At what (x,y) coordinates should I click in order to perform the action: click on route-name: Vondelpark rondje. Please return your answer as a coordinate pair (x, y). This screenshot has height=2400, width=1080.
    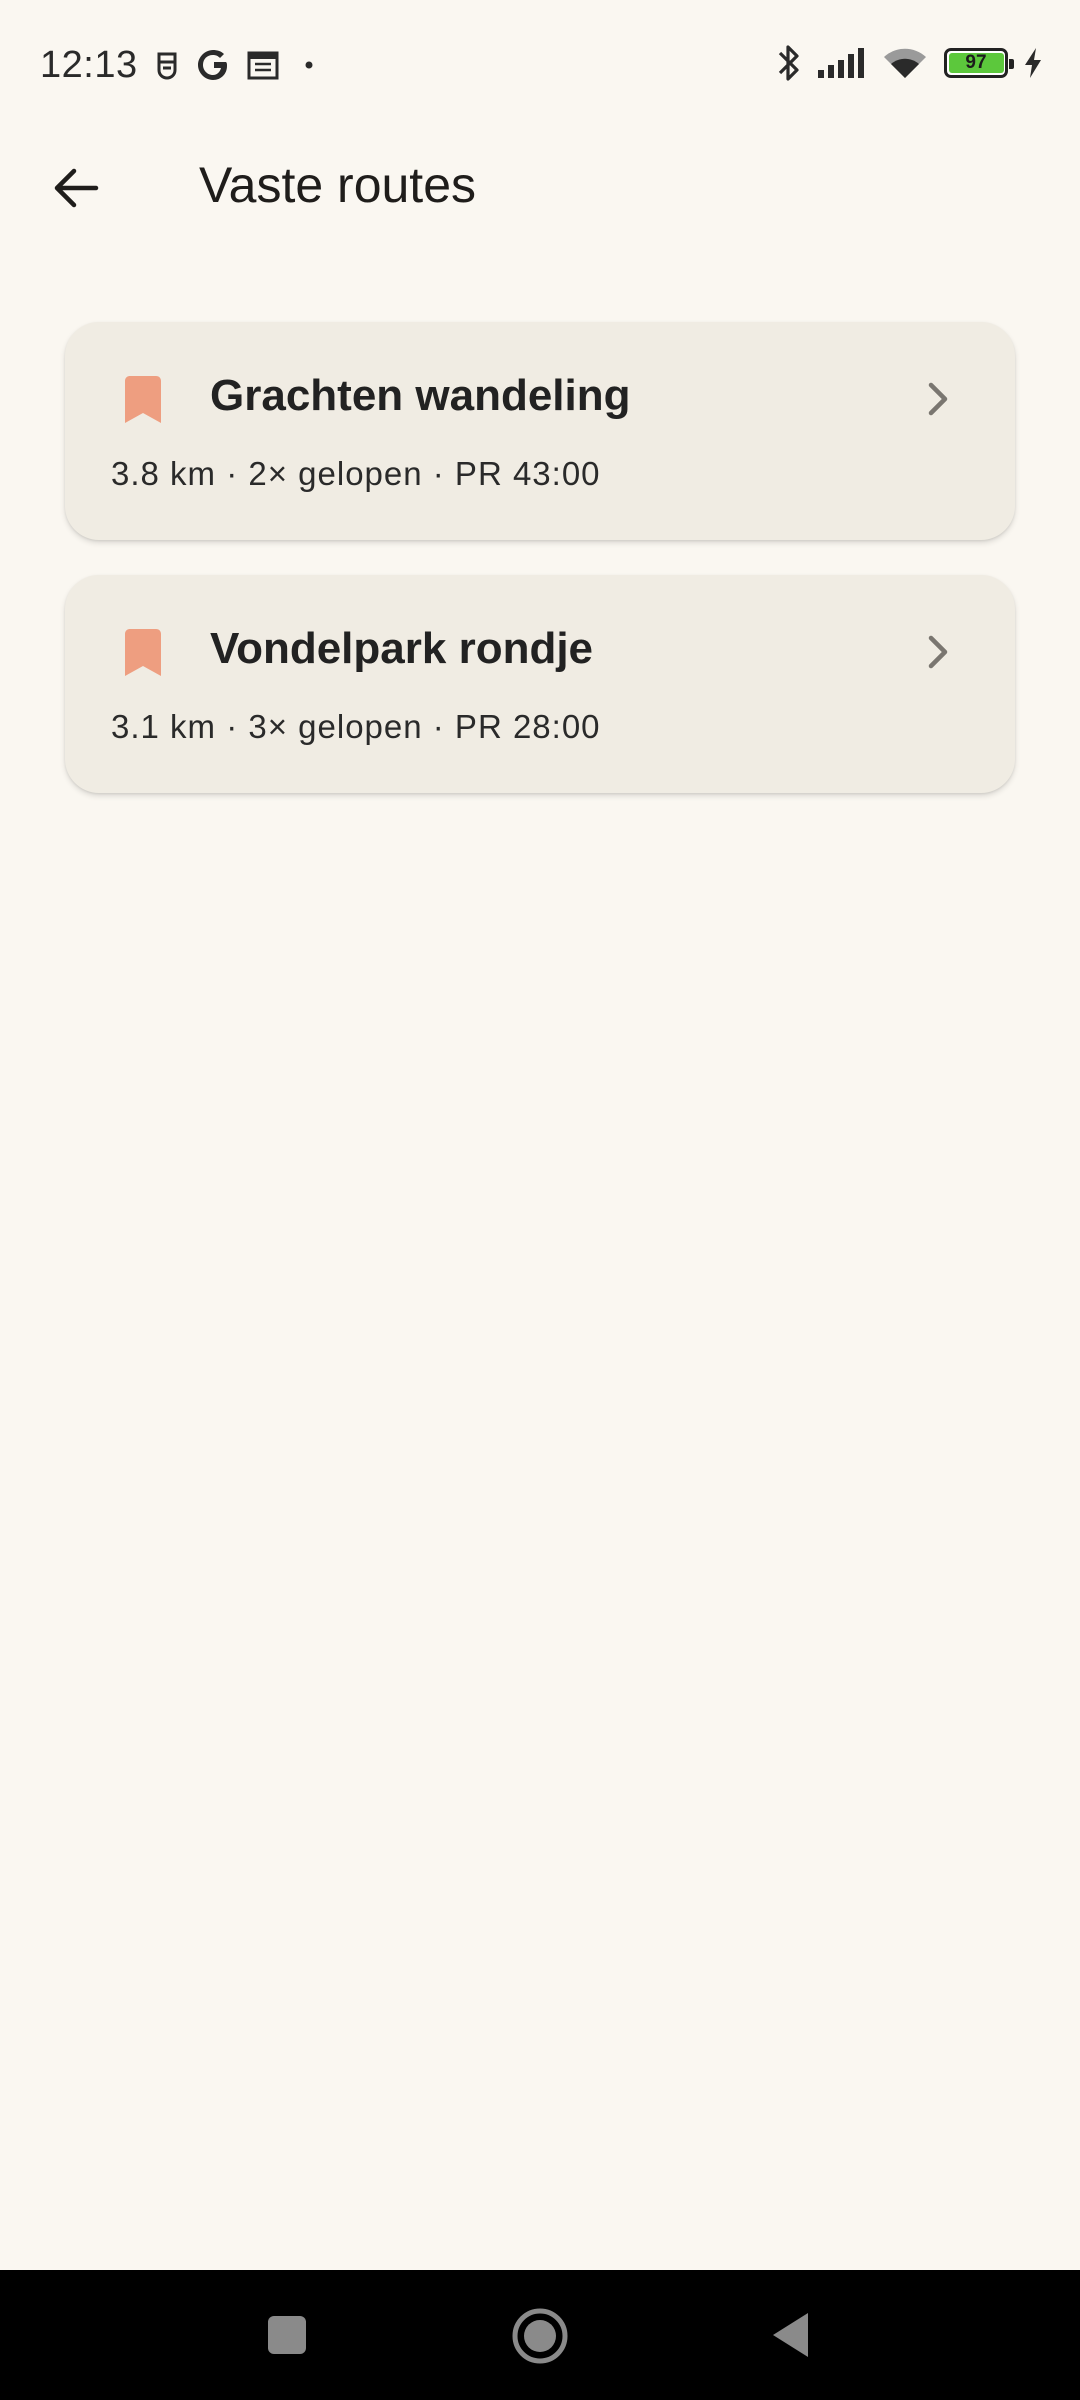
    Looking at the image, I should click on (402, 648).